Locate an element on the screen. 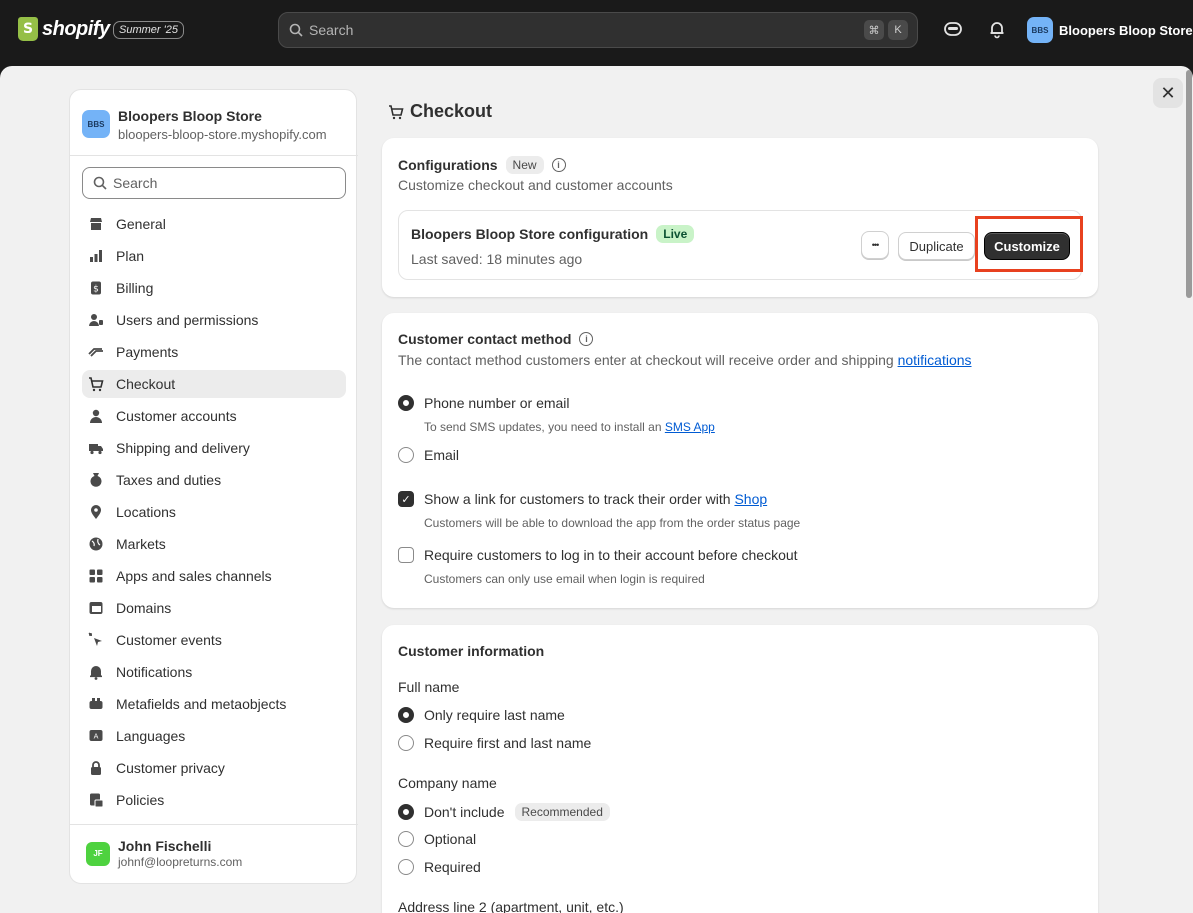  metafields-icon is located at coordinates (96, 704).